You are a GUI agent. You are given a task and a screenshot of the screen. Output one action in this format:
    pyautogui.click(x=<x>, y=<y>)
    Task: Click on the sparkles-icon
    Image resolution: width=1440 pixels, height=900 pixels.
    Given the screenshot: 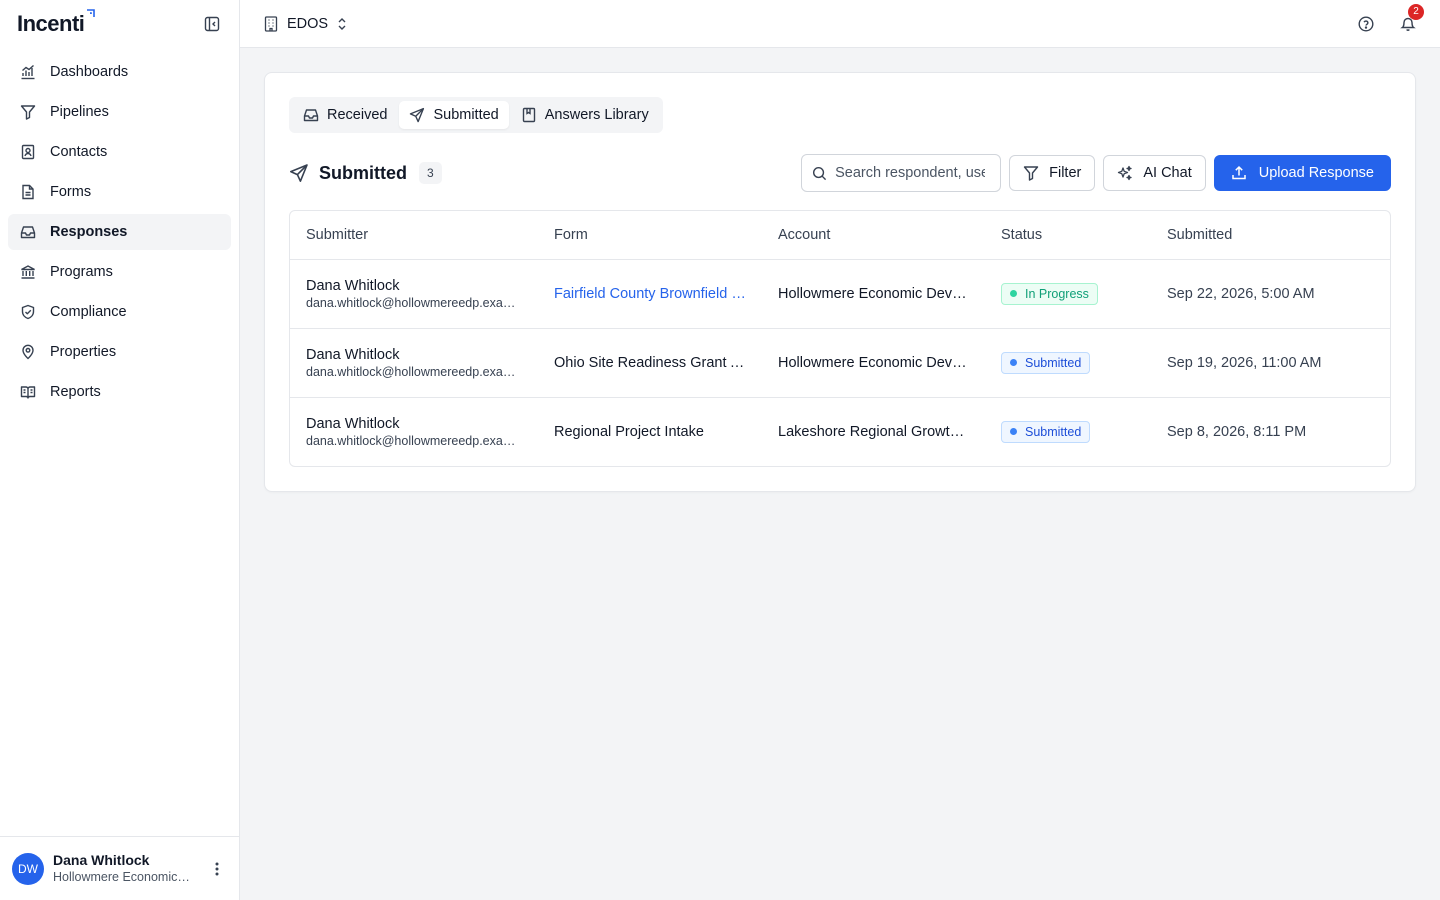 What is the action you would take?
    pyautogui.click(x=1125, y=173)
    